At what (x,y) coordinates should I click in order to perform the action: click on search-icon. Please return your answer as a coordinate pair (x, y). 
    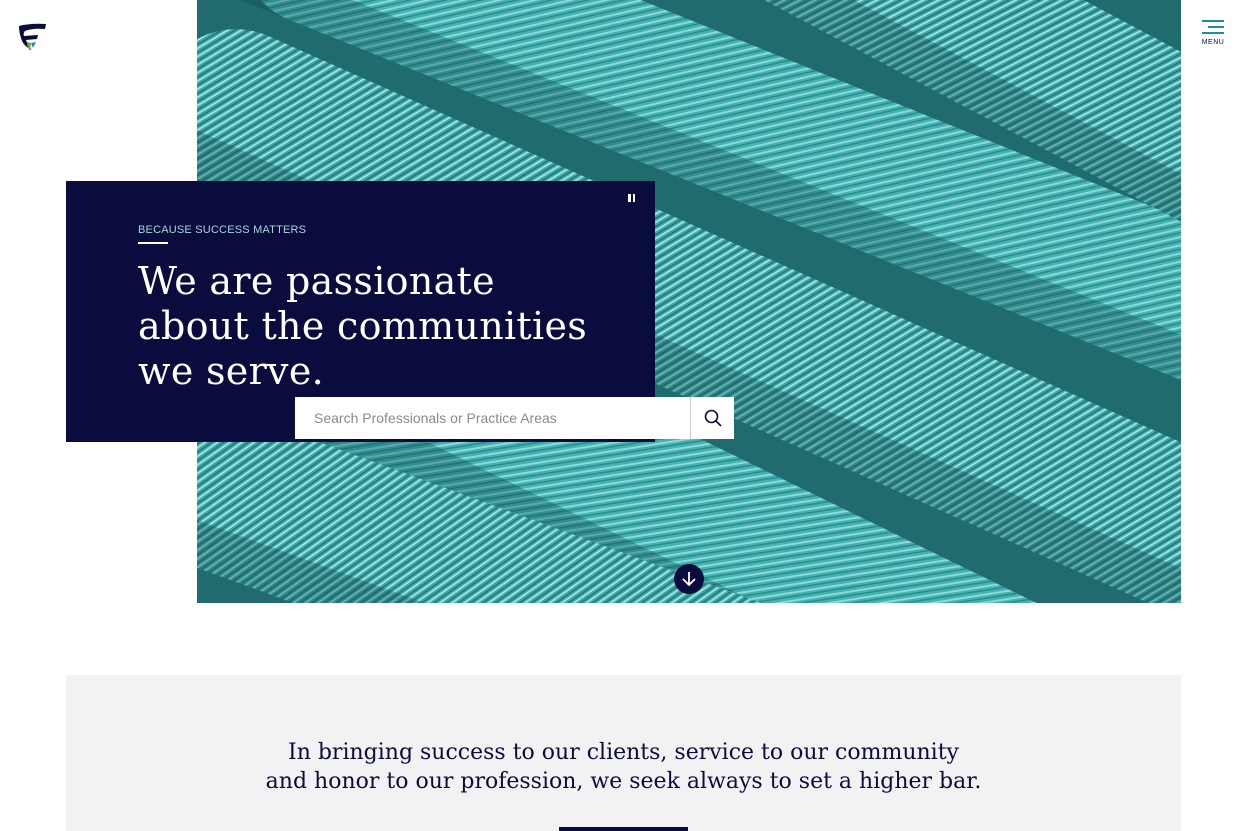
    Looking at the image, I should click on (713, 418).